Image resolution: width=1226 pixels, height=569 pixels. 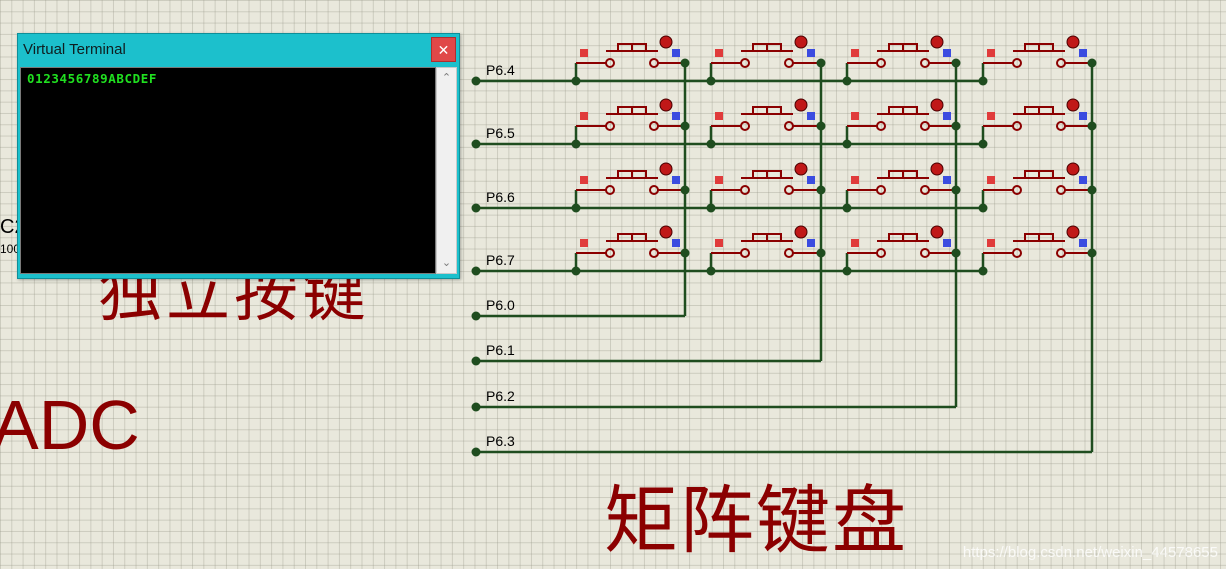 I want to click on vertical-scrollbar: ⌃ ⌄, so click(x=446, y=170).